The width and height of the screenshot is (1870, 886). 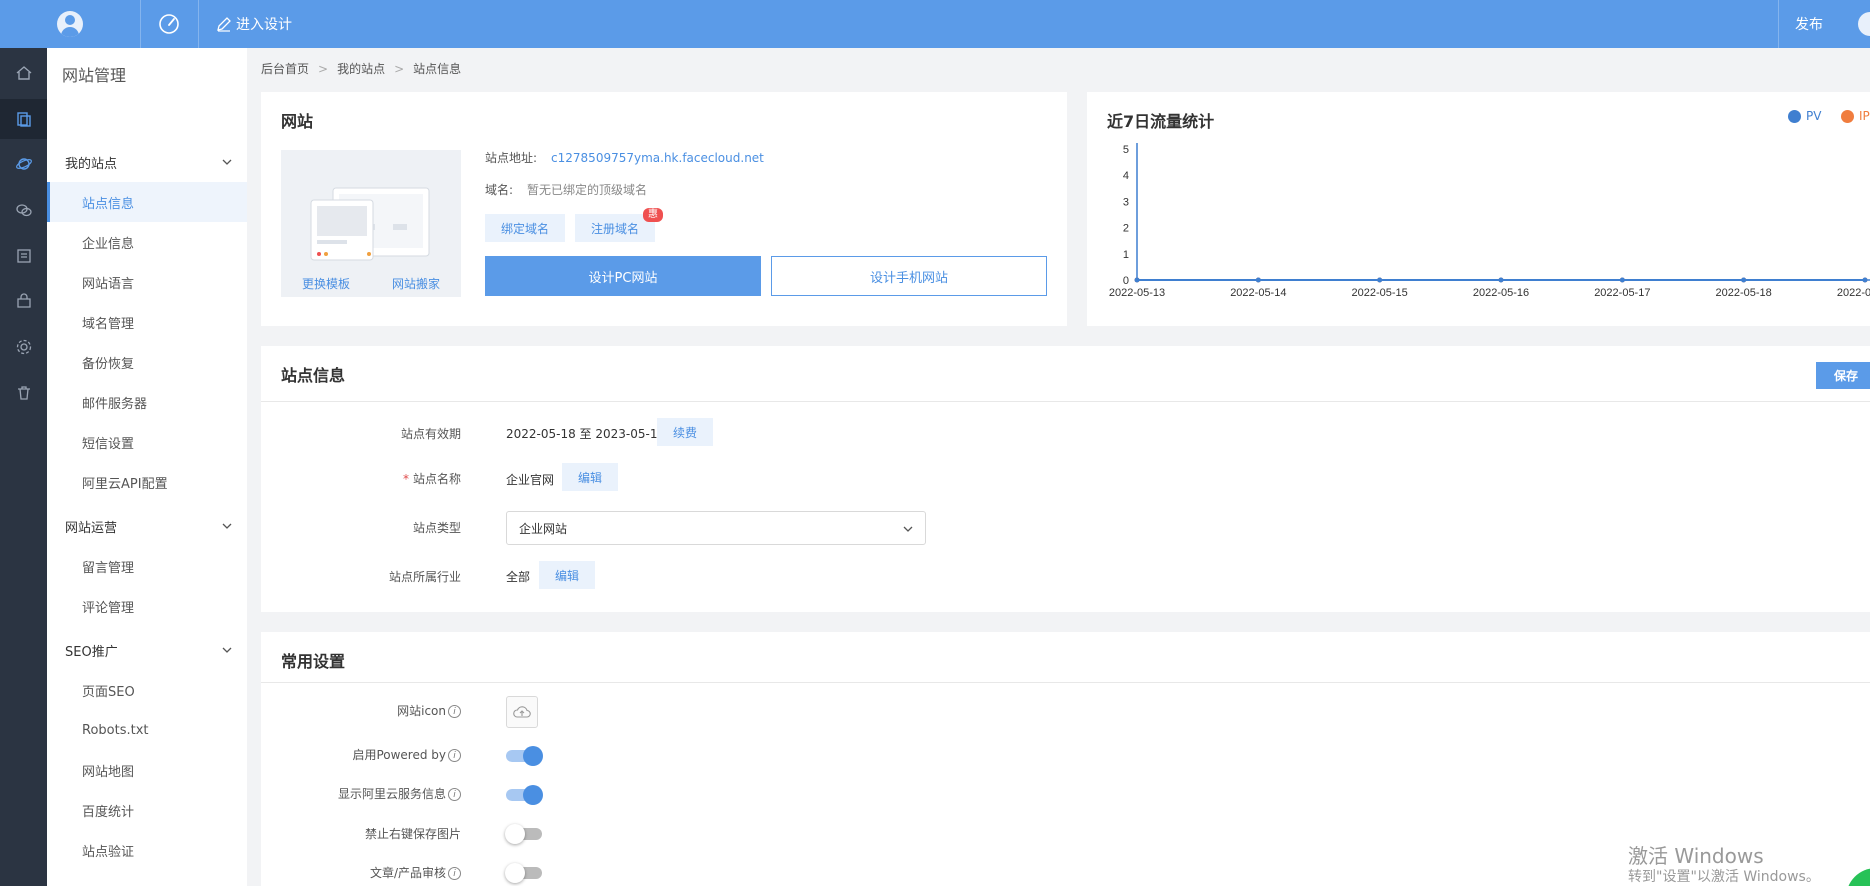 What do you see at coordinates (147, 606) in the screenshot?
I see `sidebar-item-comments: 评论管理` at bounding box center [147, 606].